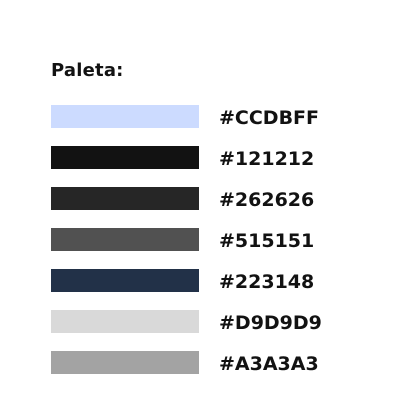 This screenshot has height=400, width=400. I want to click on color-row: #121212, so click(216, 158).